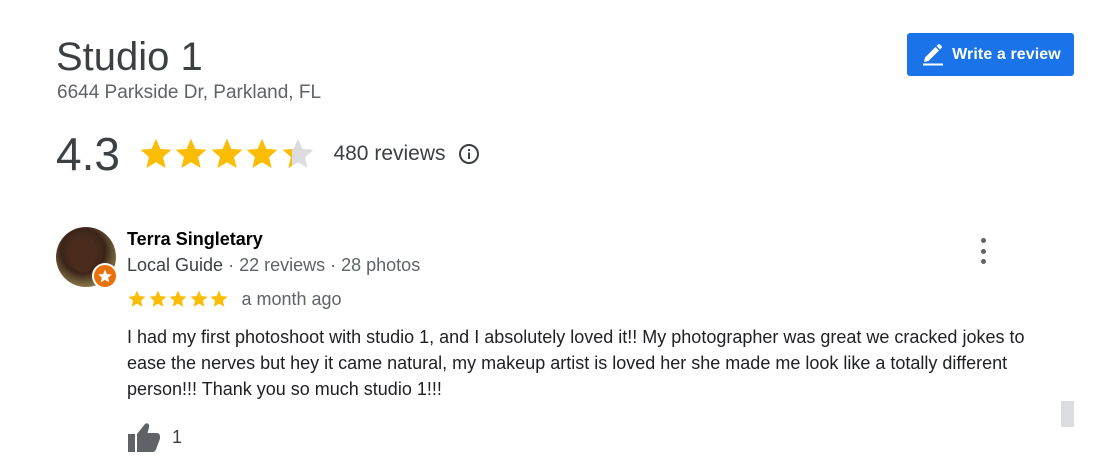  I want to click on local-guide-label: Local Guide, so click(175, 265).